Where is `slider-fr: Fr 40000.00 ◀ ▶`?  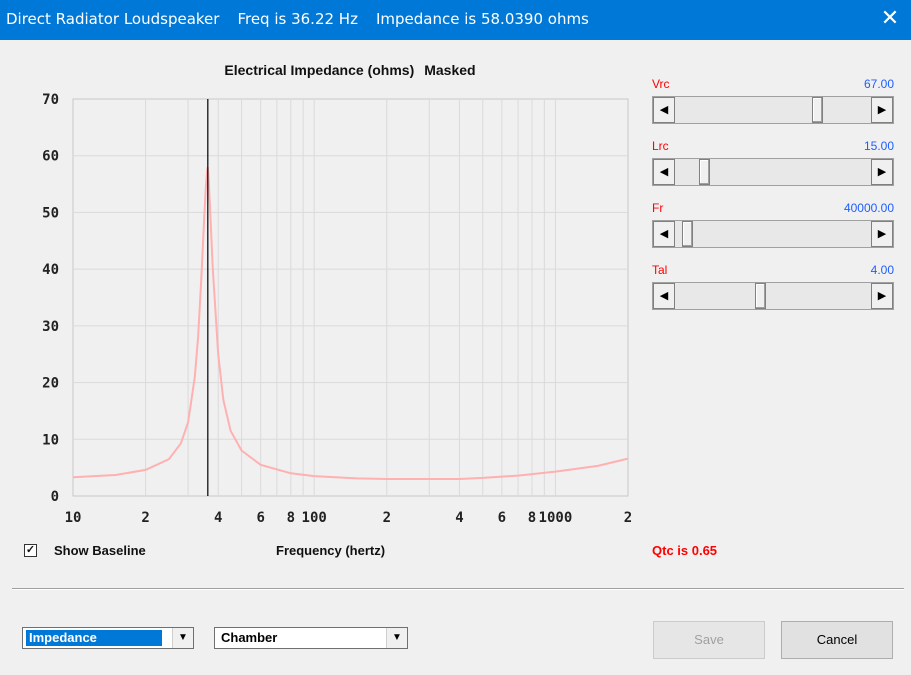
slider-fr: Fr 40000.00 ◀ ▶ is located at coordinates (773, 225).